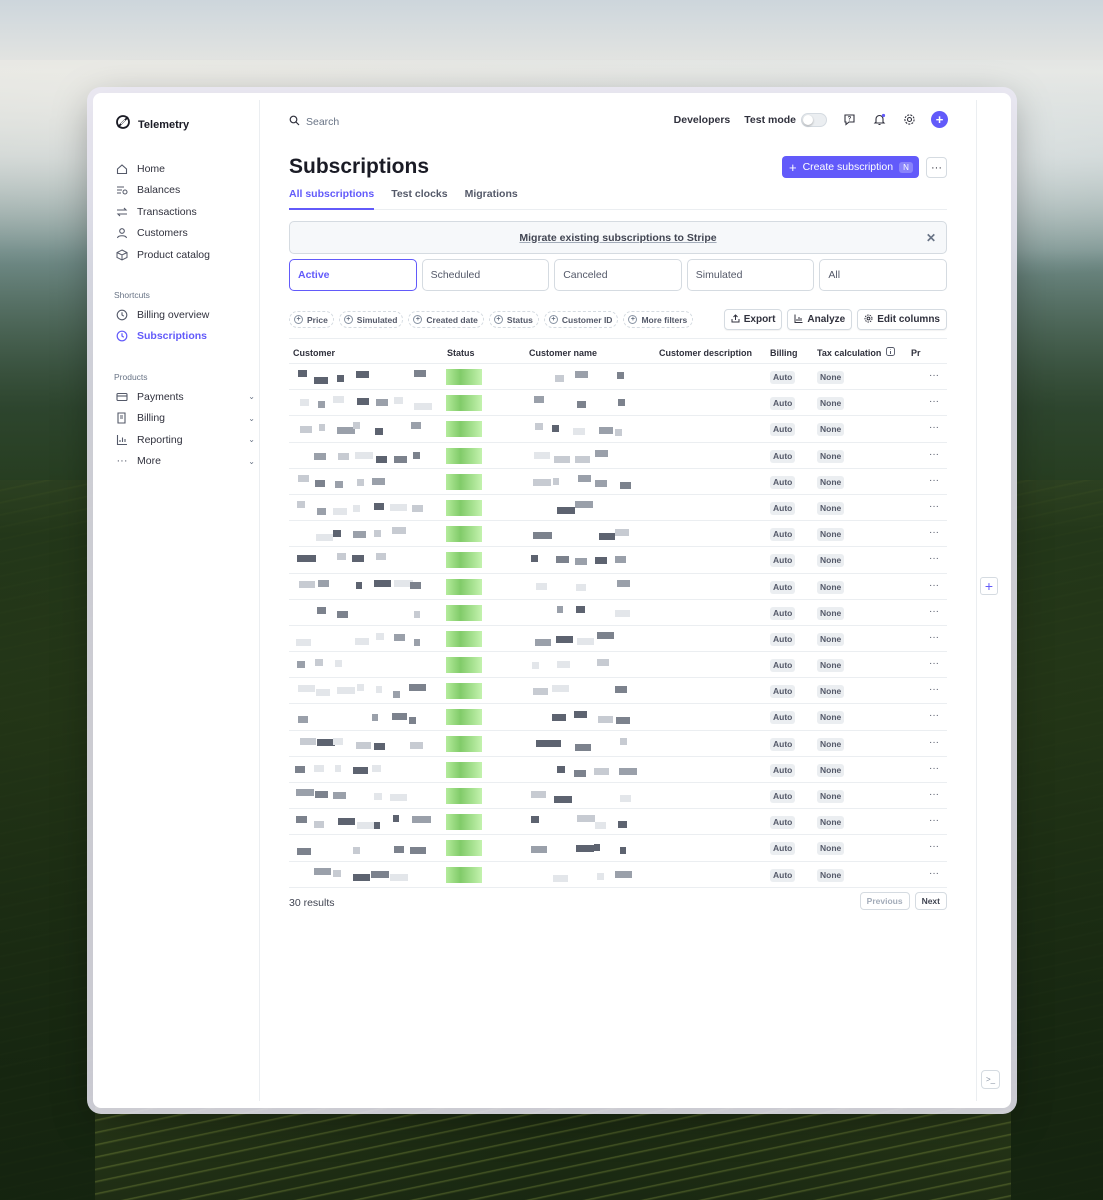  I want to click on filter-scheduled: Scheduled, so click(485, 275).